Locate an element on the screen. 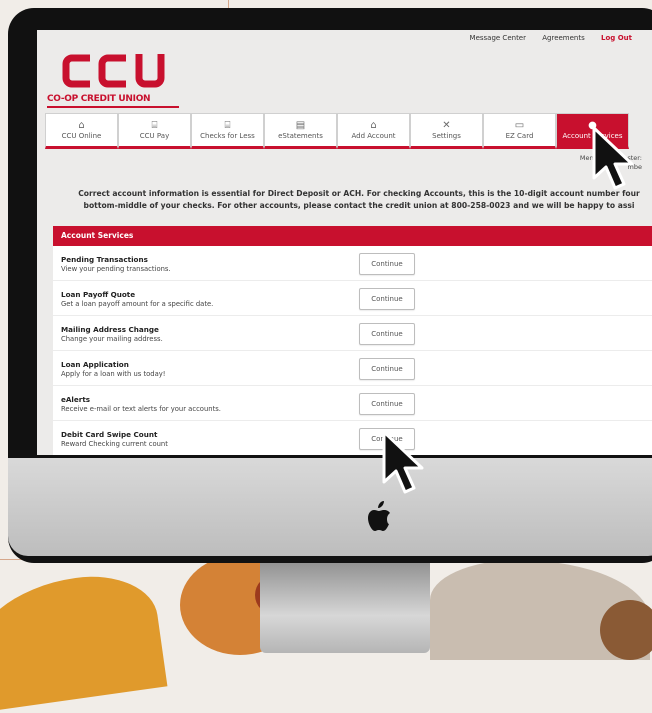 This screenshot has width=652, height=713. tab-ccu-pay: ⌸ CCU Pay is located at coordinates (154, 131).